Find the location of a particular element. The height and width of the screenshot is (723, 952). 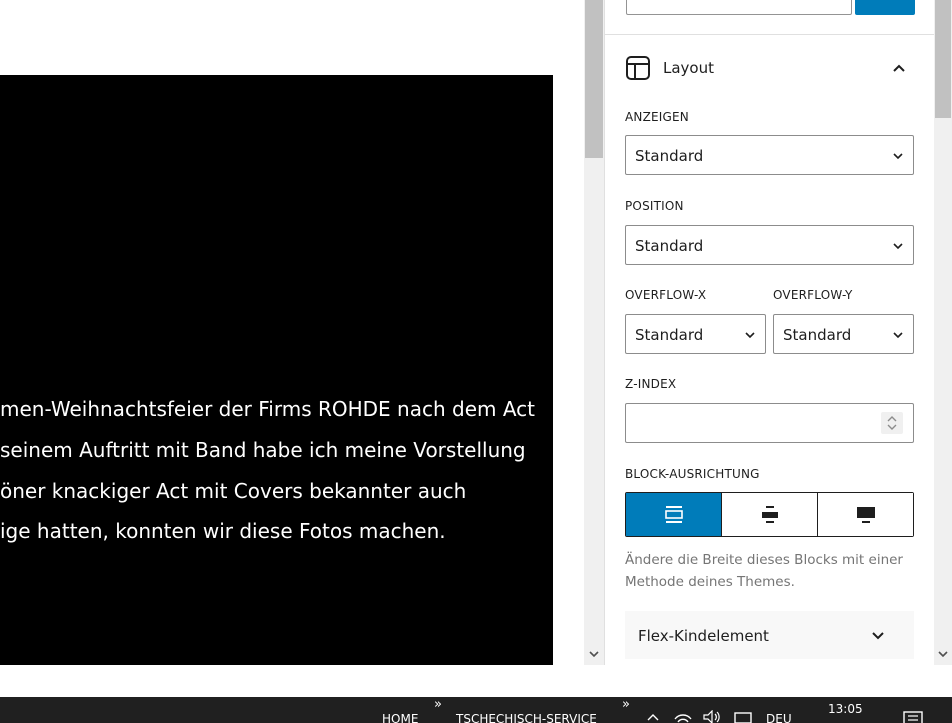

align-none-icon is located at coordinates (673, 514).